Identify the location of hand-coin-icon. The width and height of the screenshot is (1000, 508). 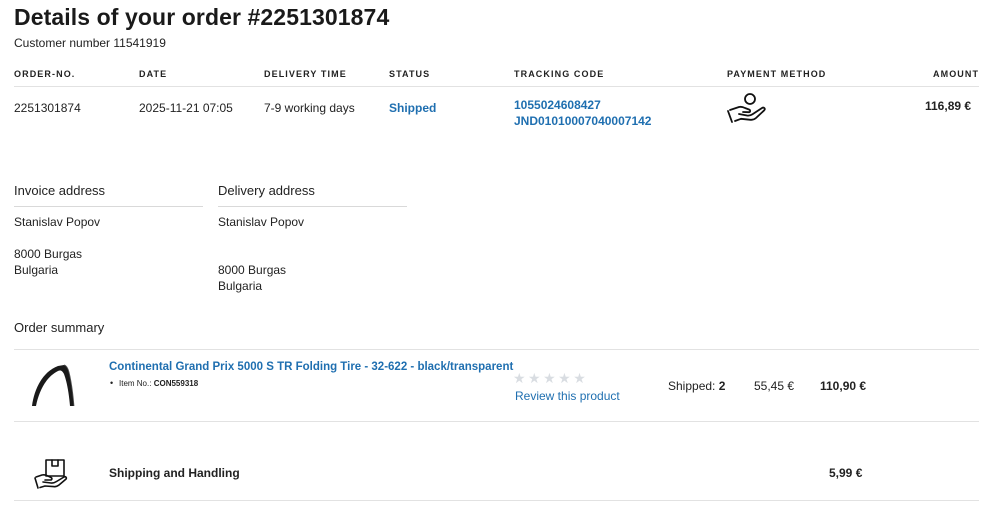
(748, 108).